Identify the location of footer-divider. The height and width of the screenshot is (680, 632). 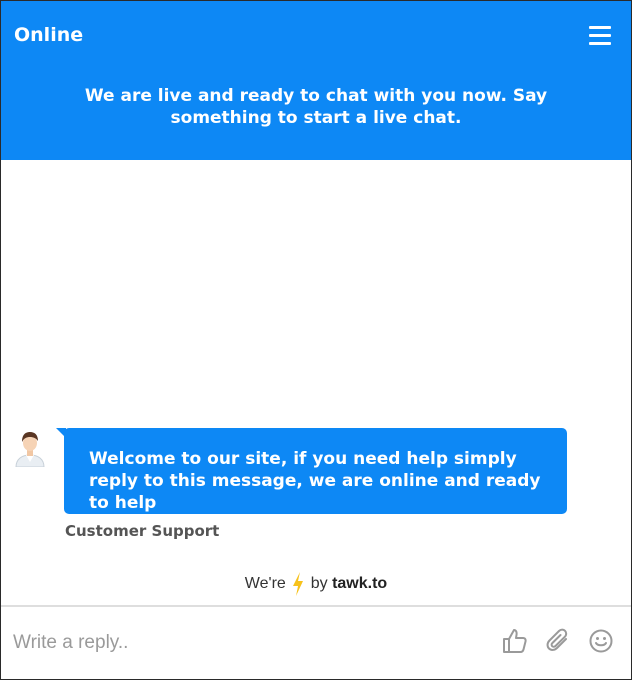
(316, 606).